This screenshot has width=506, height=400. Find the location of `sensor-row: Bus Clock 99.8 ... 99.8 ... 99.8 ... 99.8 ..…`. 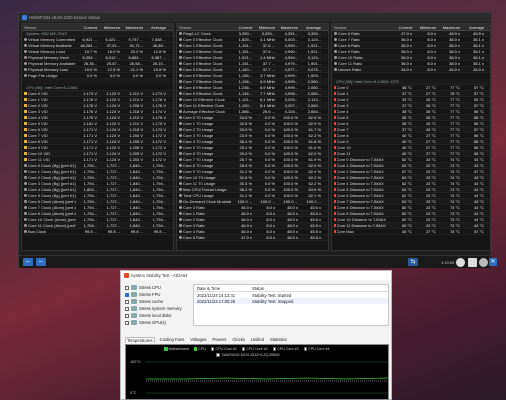

sensor-row: Bus Clock 99.8 ... 99.8 ... 99.8 ... 99.8 ..… is located at coordinates (97, 232).